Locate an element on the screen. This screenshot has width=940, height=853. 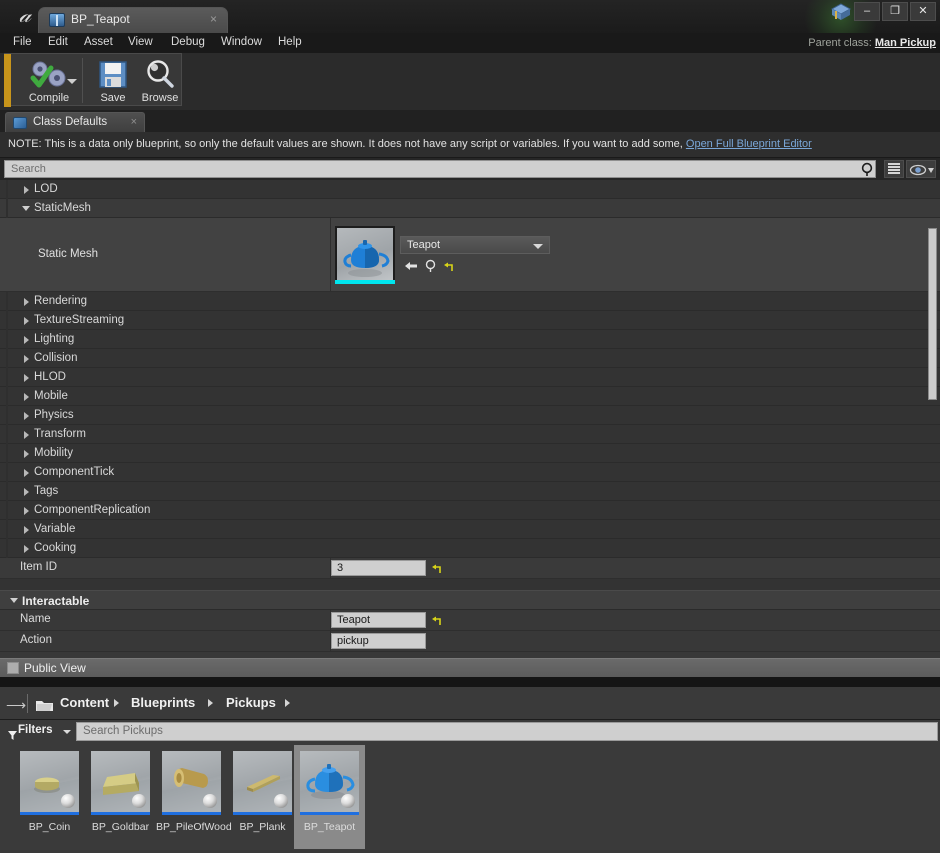
asset-tile-bp-coin: BP_Coin is located at coordinates (49, 797).